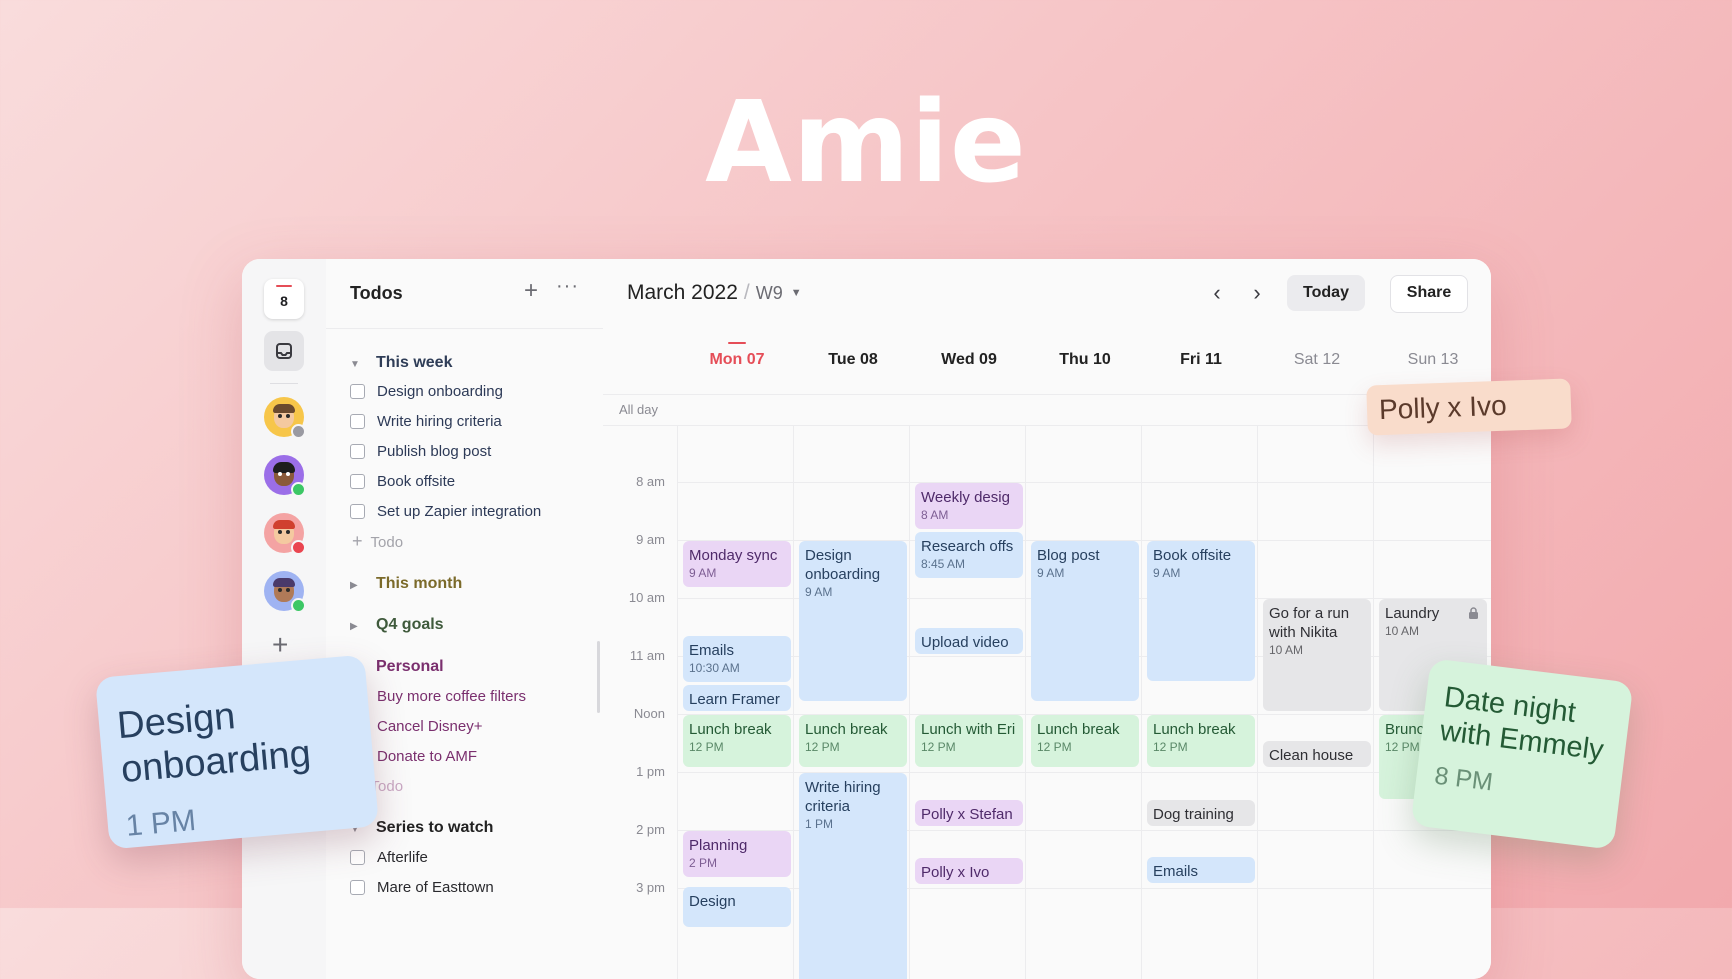  What do you see at coordinates (426, 391) in the screenshot?
I see `todo-item: Design onboarding` at bounding box center [426, 391].